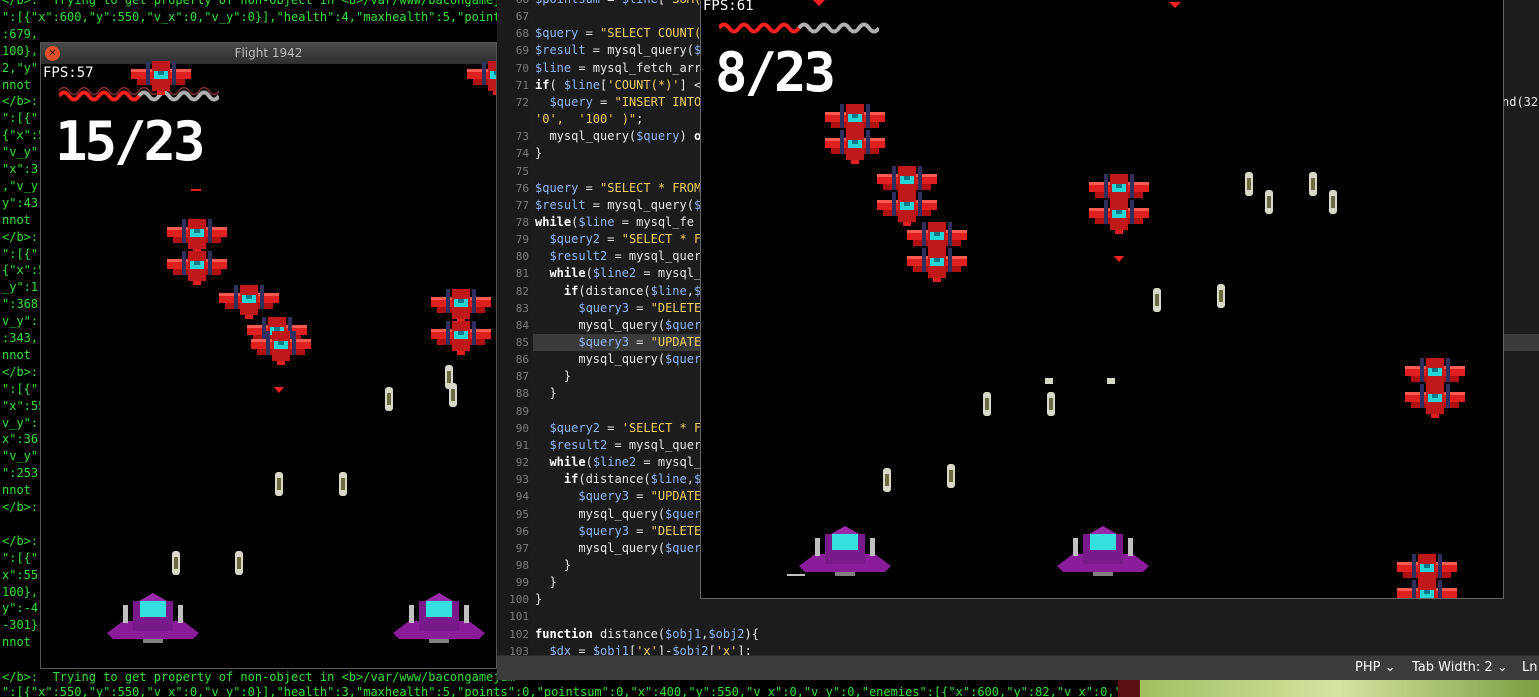  What do you see at coordinates (618, 68) in the screenshot?
I see `code-line: $line = mysql_fetch_arr` at bounding box center [618, 68].